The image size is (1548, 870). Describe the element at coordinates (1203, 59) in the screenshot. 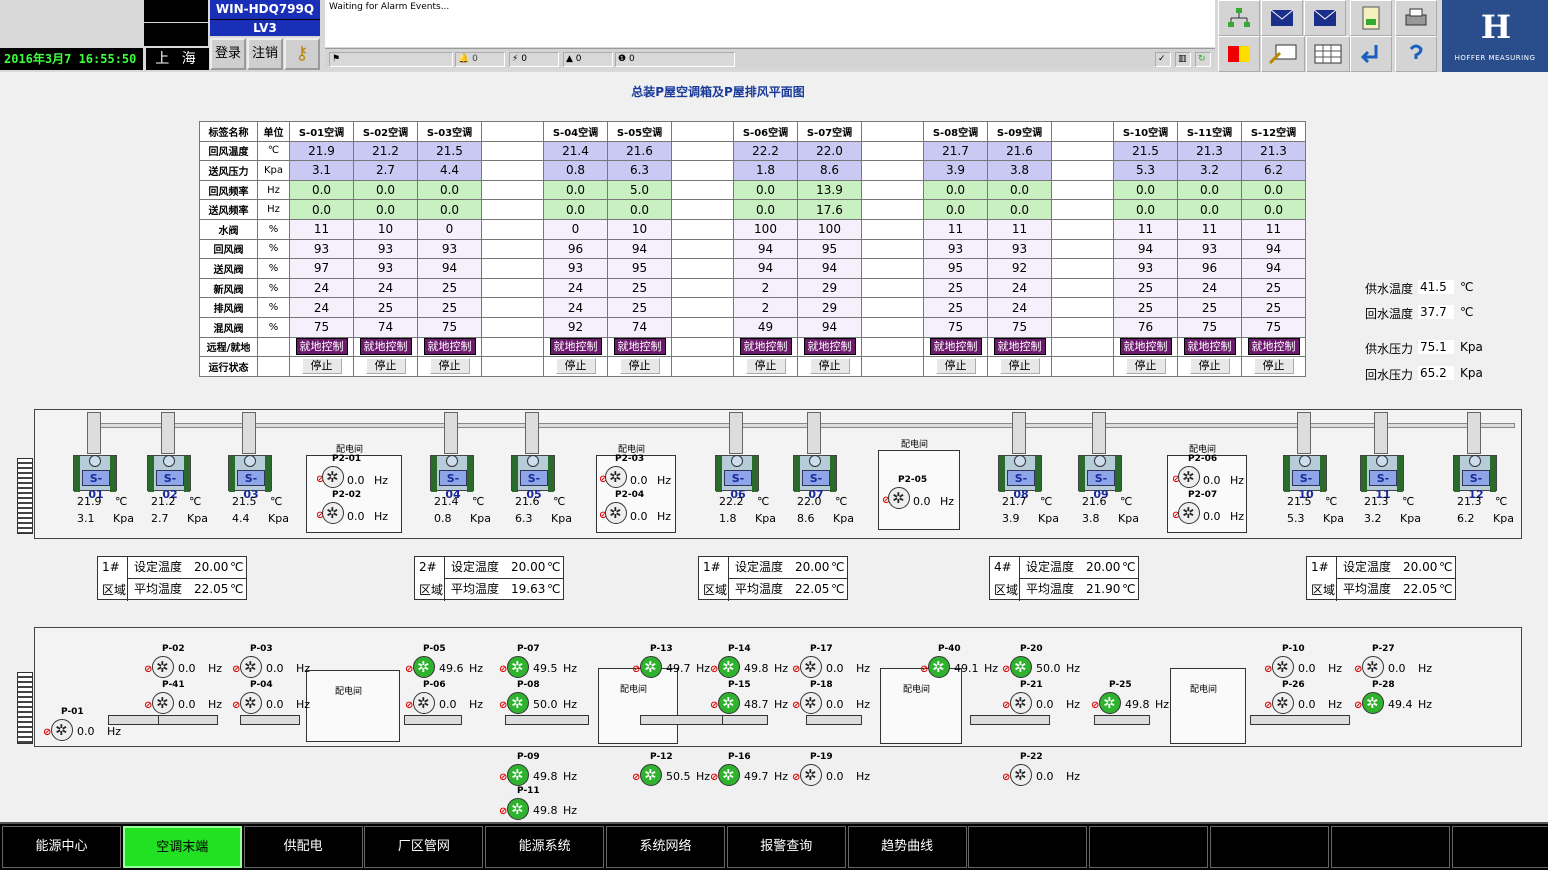

I see `refresh-icon: ↻` at that location.